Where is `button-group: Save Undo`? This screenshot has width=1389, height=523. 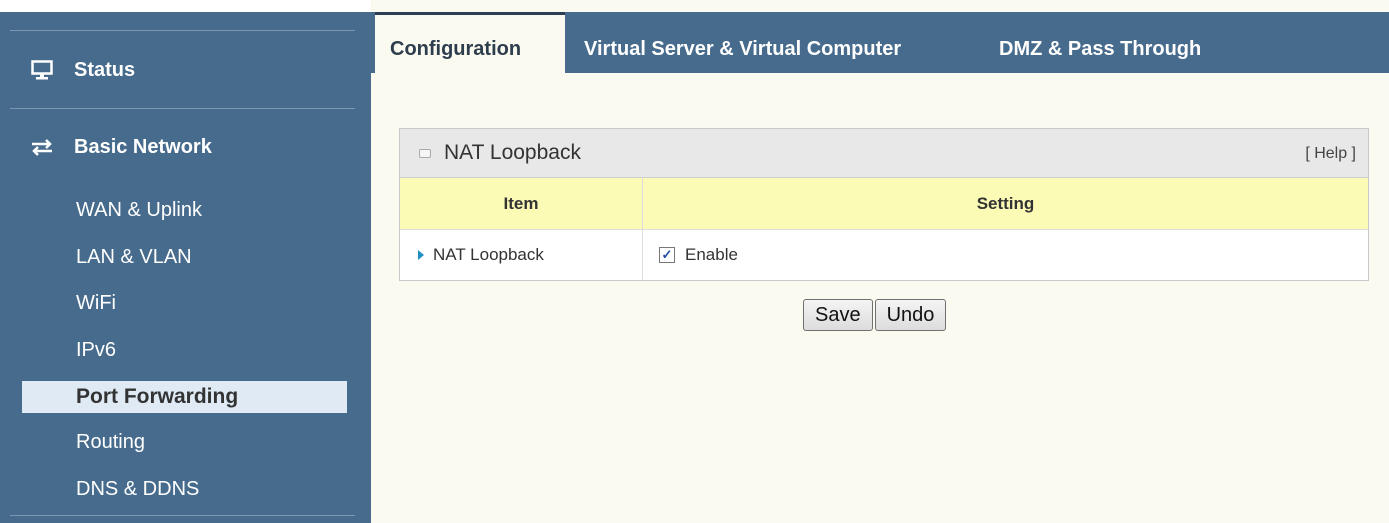
button-group: Save Undo is located at coordinates (875, 315).